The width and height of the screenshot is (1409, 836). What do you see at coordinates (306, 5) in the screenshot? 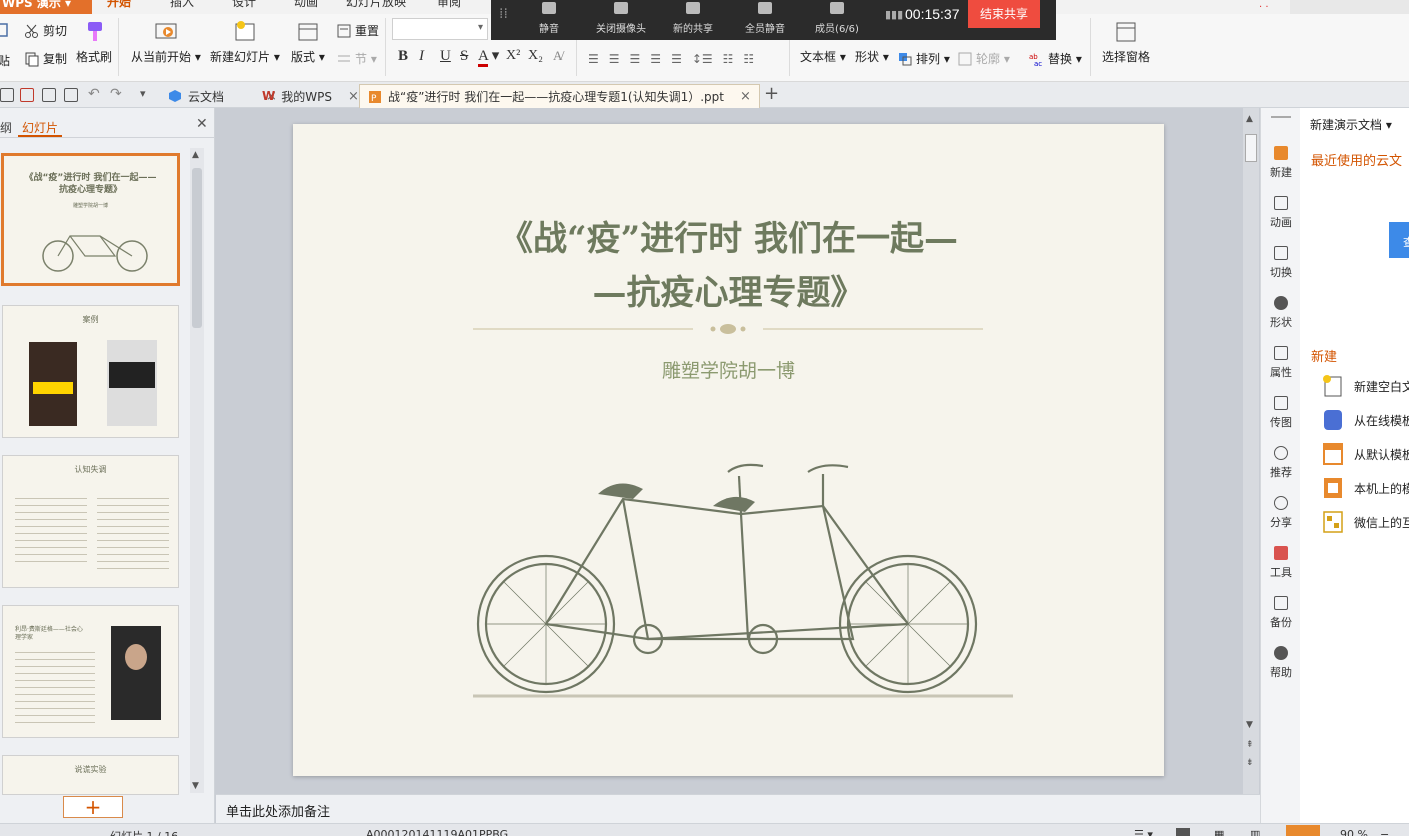
I see `tab-animation: 动画` at bounding box center [306, 5].